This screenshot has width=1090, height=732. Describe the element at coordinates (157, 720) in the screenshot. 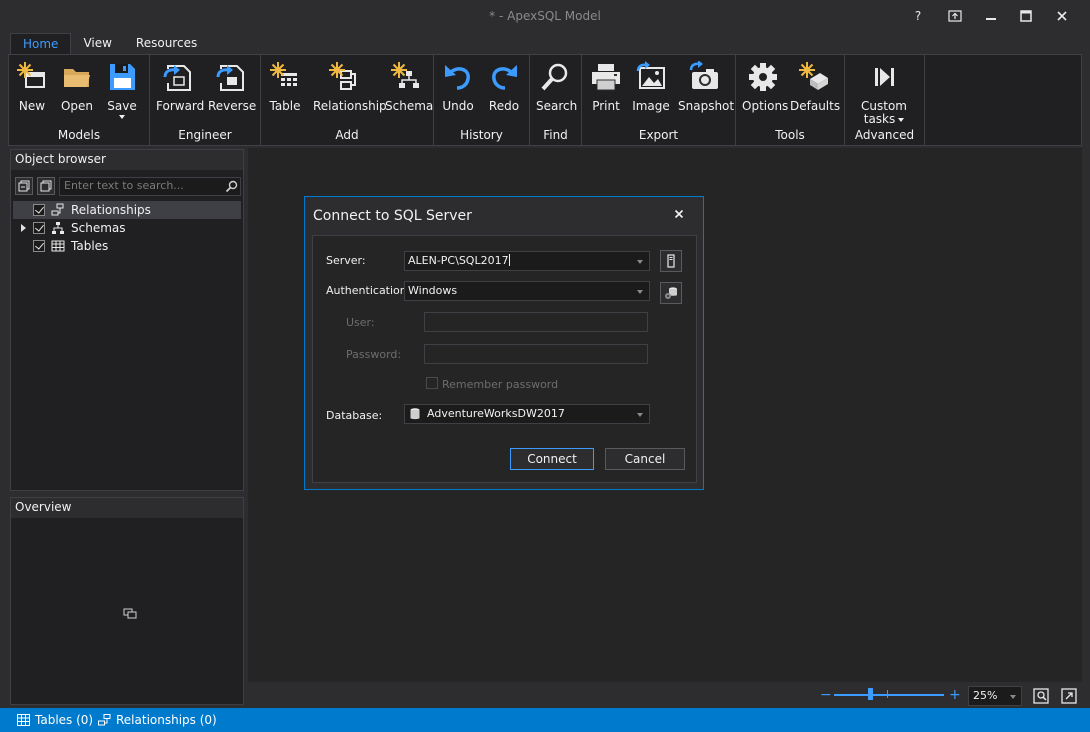

I see `status-relationships: Relationships (0)` at that location.